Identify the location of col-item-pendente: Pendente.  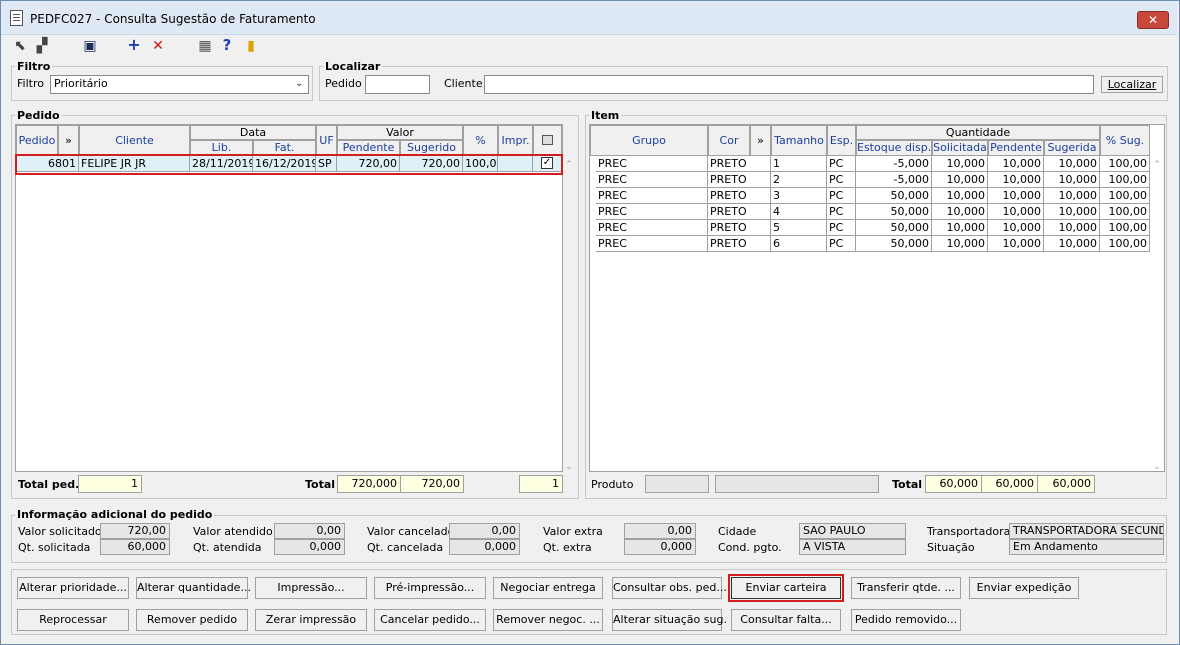
(1016, 148).